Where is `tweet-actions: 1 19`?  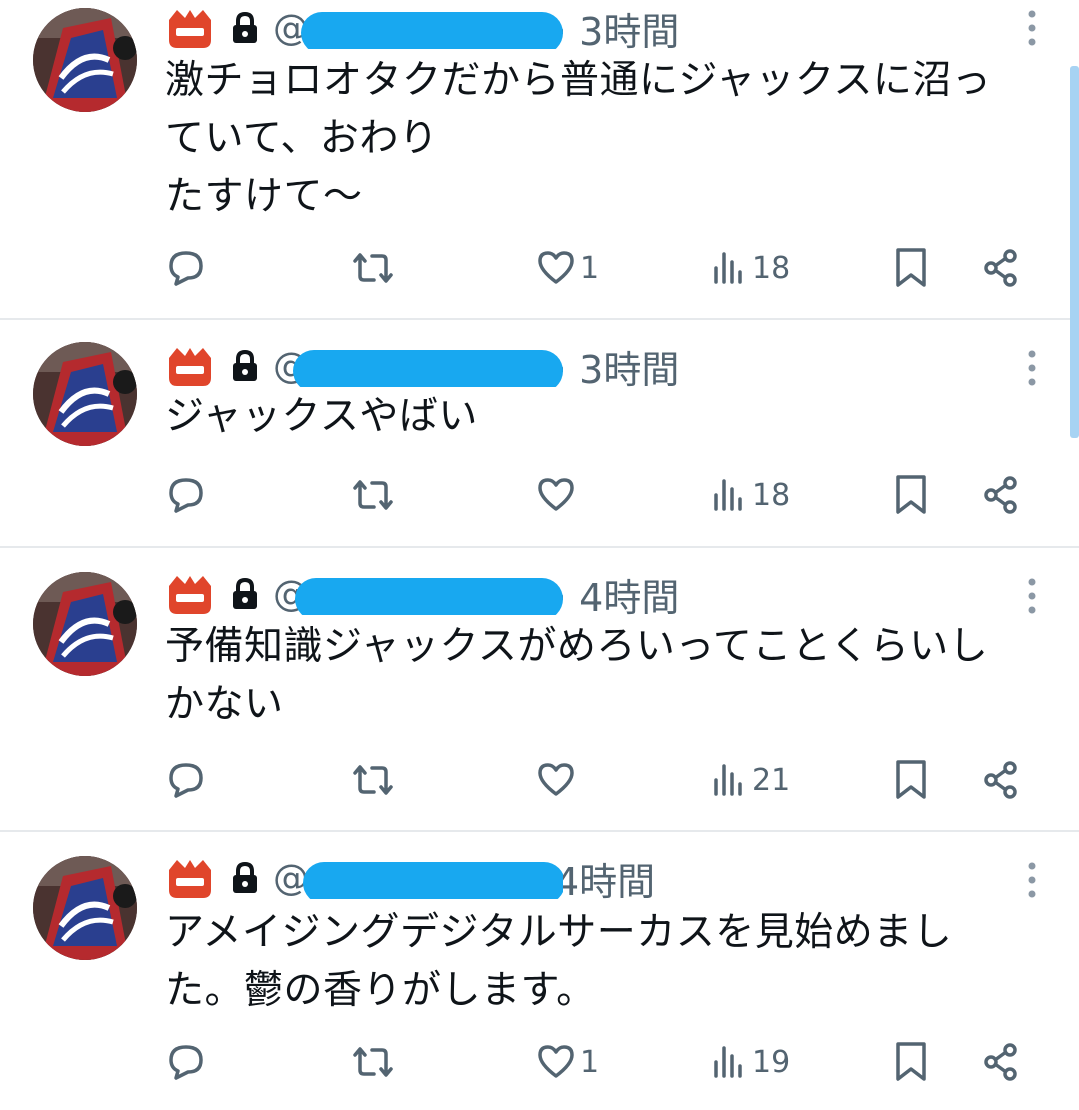 tweet-actions: 1 19 is located at coordinates (539, 1062).